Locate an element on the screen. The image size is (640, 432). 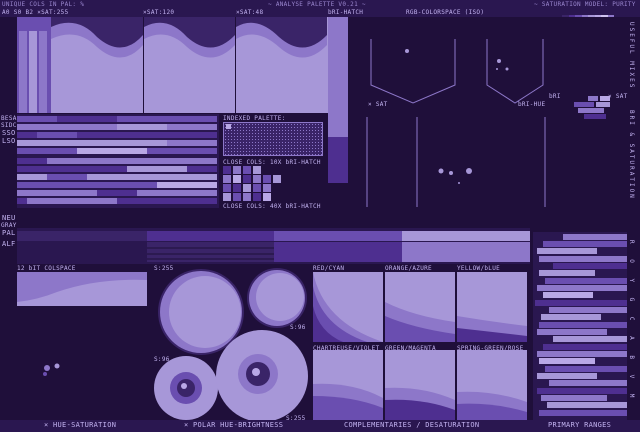
saturation-model-label: ~ SATURATION MODEL: PURITY is located at coordinates (585, 4).